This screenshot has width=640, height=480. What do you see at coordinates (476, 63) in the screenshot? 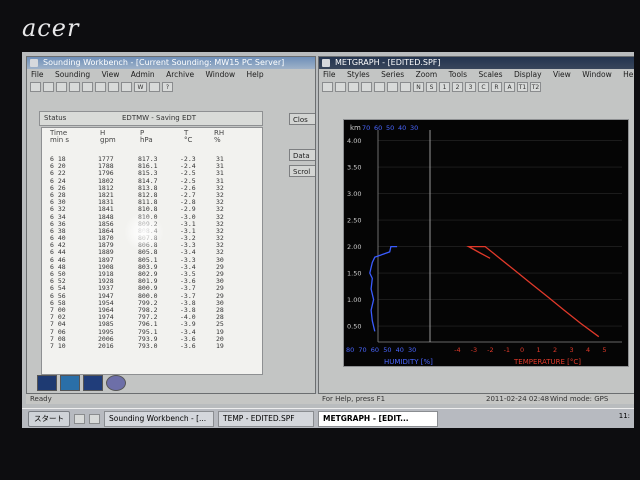
I see `metgraph-title-bar: METGRAPH - [EDITED.SPF]` at bounding box center [476, 63].